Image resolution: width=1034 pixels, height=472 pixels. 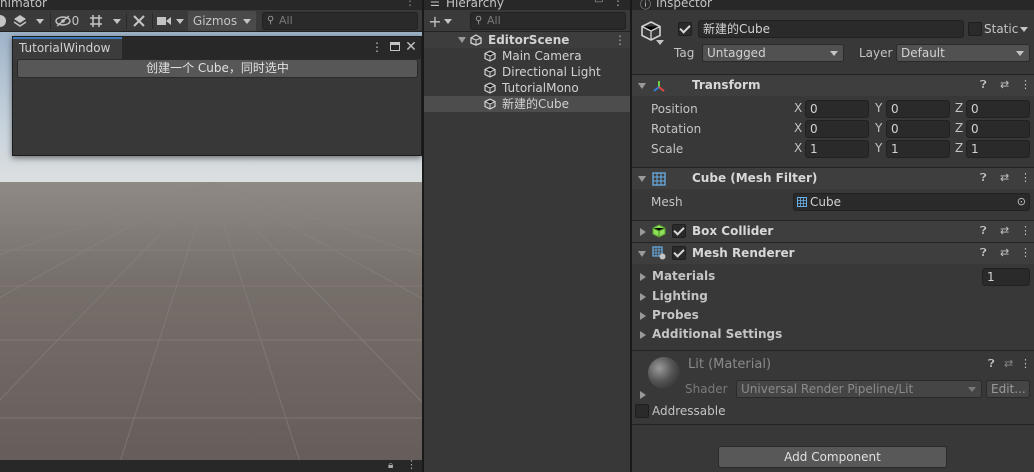 What do you see at coordinates (837, 109) in the screenshot?
I see `position-x-field: 0` at bounding box center [837, 109].